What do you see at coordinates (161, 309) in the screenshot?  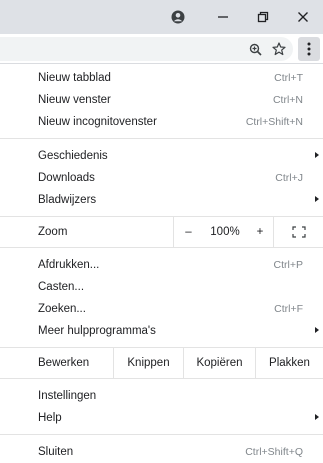 I see `menu-item-find: Zoeken... Ctrl+F` at bounding box center [161, 309].